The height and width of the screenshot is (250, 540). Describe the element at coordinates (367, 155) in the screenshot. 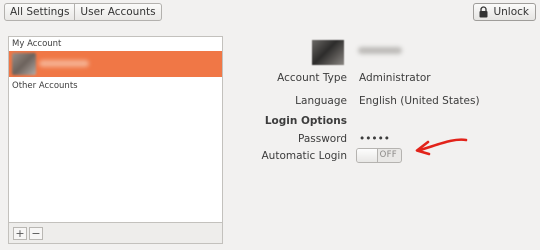

I see `toggle-knob` at that location.